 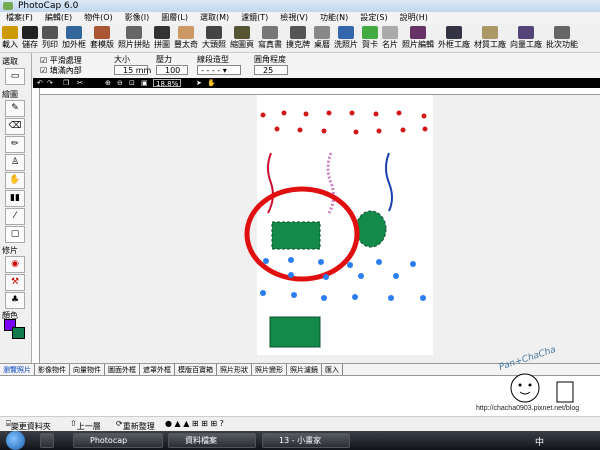 I want to click on toolbar-button: 照片編輯, so click(x=418, y=38).